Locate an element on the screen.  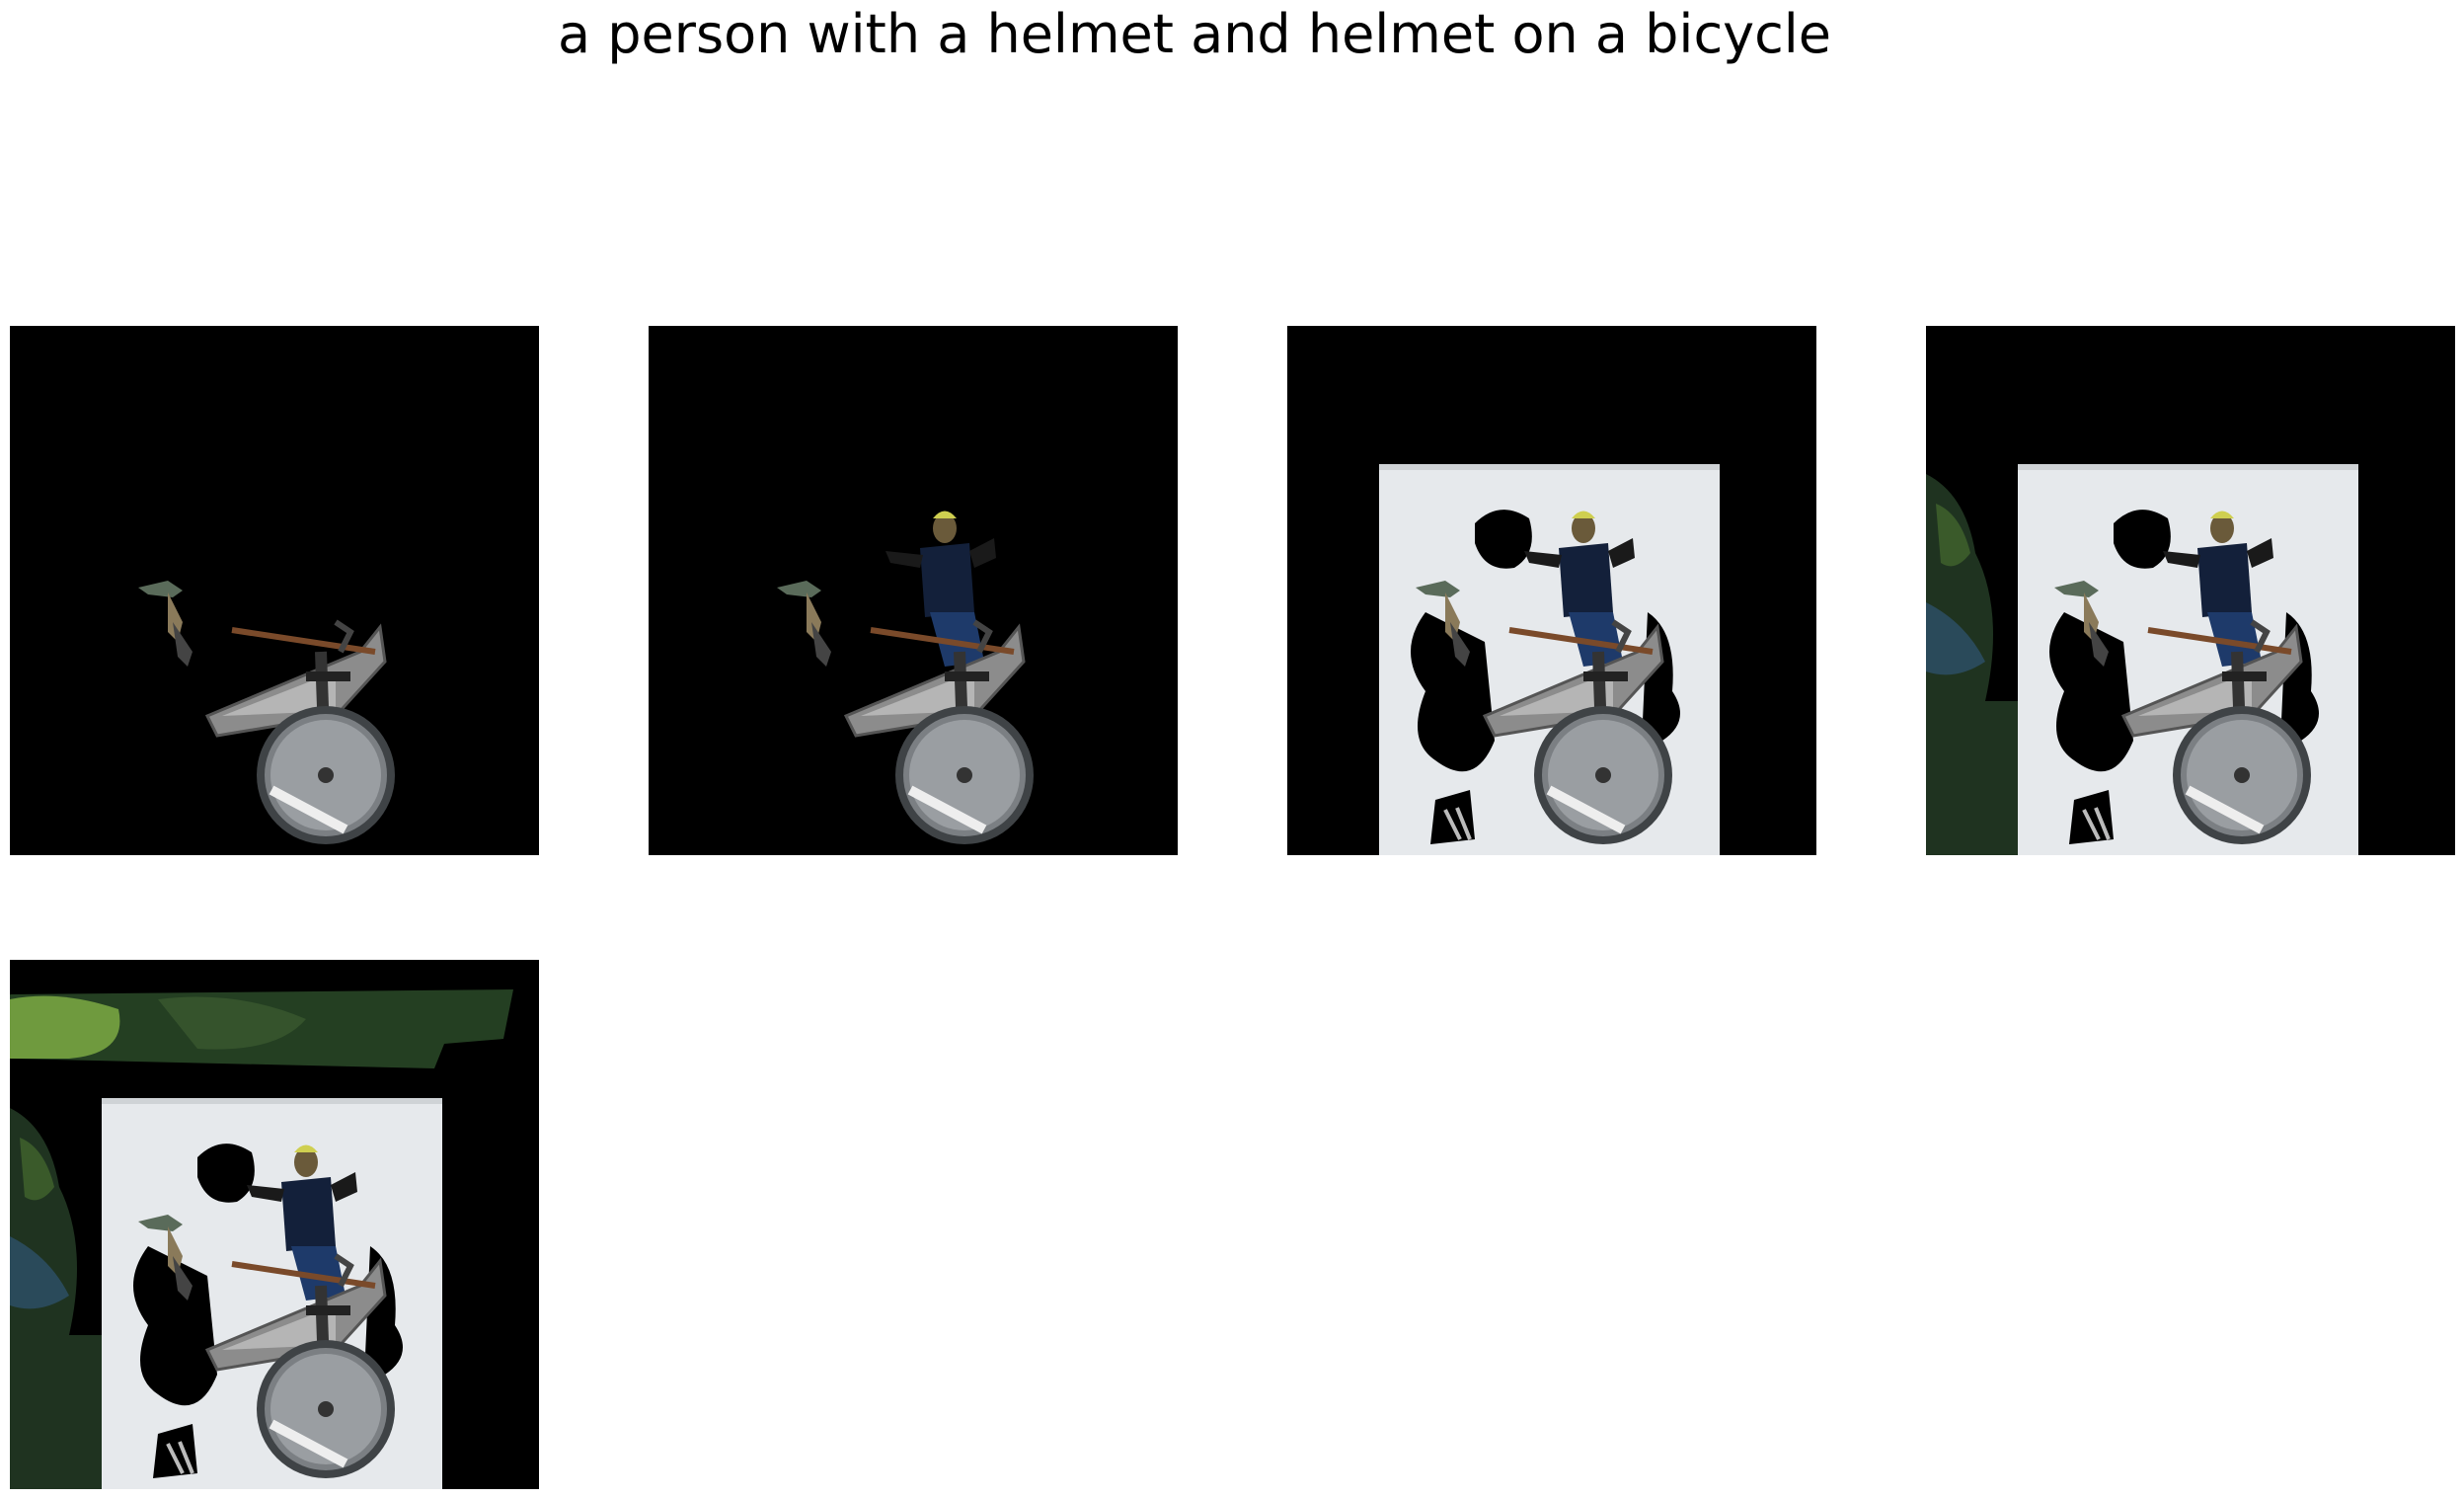
mask-step-4-image is located at coordinates (2190, 590).